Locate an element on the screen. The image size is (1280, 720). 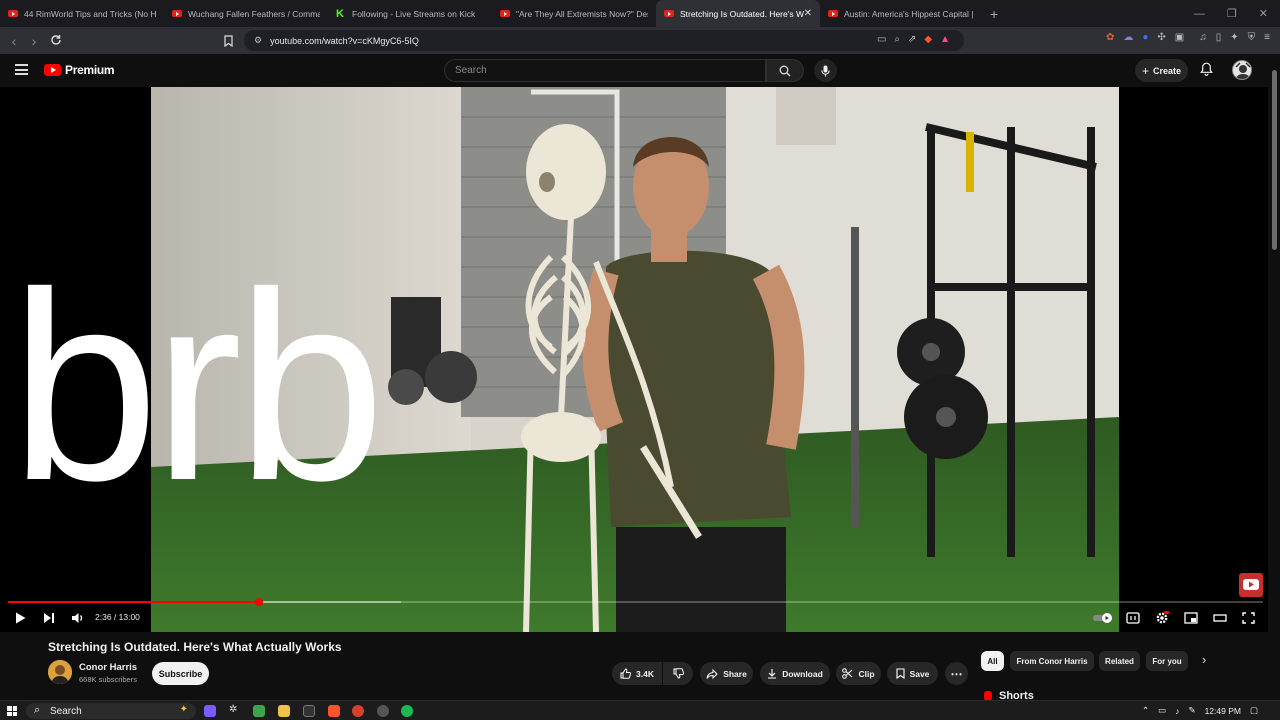
chips-next-icon: › is located at coordinates (1204, 659).